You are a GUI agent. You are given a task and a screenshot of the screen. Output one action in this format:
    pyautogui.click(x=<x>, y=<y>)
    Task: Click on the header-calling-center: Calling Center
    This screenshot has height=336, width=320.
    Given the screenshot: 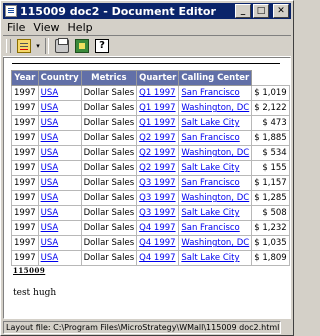 What is the action you would take?
    pyautogui.click(x=215, y=78)
    